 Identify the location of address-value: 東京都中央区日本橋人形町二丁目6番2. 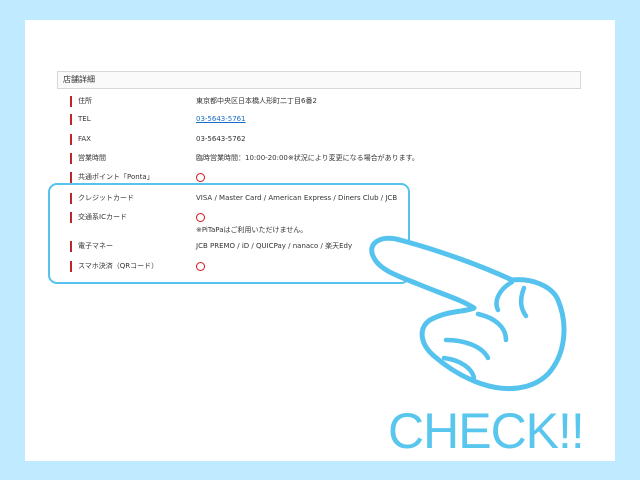
(256, 101).